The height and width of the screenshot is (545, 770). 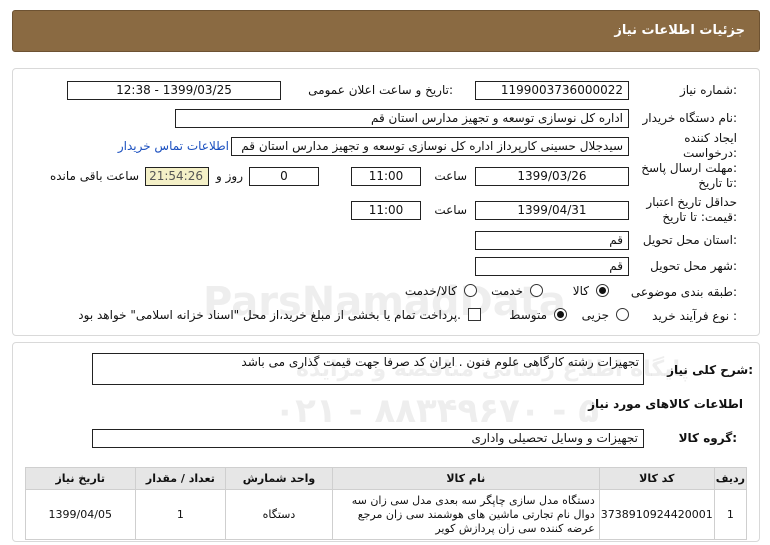 What do you see at coordinates (474, 314) in the screenshot?
I see `treasury-payment-checkbox` at bounding box center [474, 314].